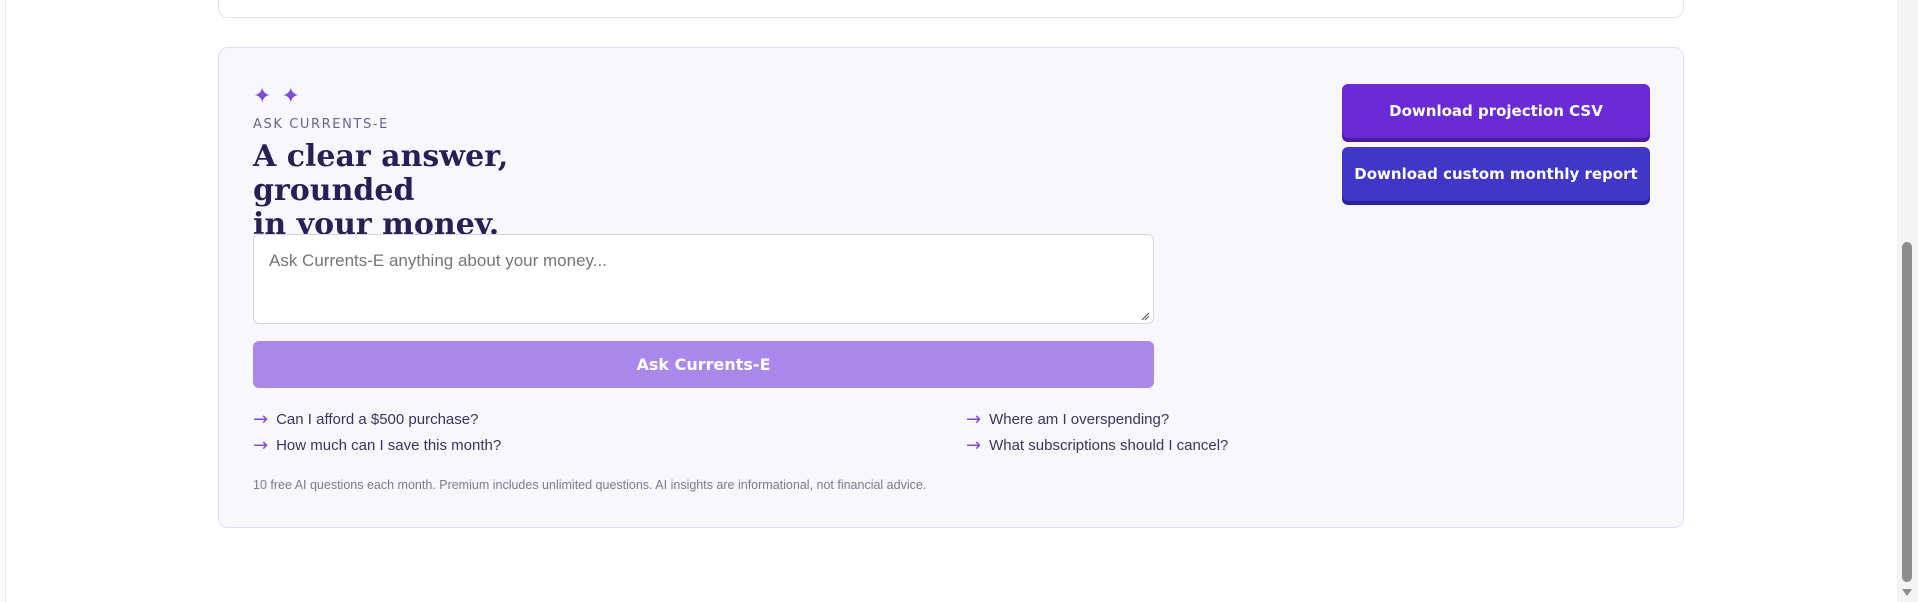 The width and height of the screenshot is (1918, 602). What do you see at coordinates (703, 279) in the screenshot?
I see `question-input` at bounding box center [703, 279].